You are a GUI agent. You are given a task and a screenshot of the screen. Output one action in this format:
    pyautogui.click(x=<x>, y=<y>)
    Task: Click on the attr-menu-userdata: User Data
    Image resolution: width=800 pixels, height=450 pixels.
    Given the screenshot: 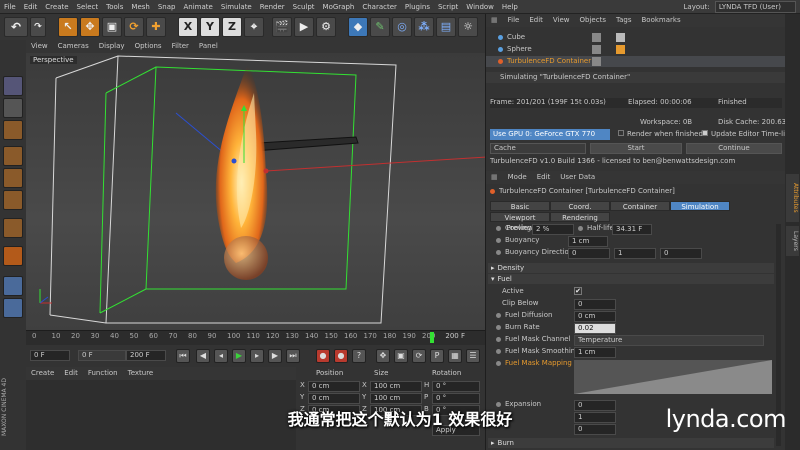 What is the action you would take?
    pyautogui.click(x=577, y=177)
    